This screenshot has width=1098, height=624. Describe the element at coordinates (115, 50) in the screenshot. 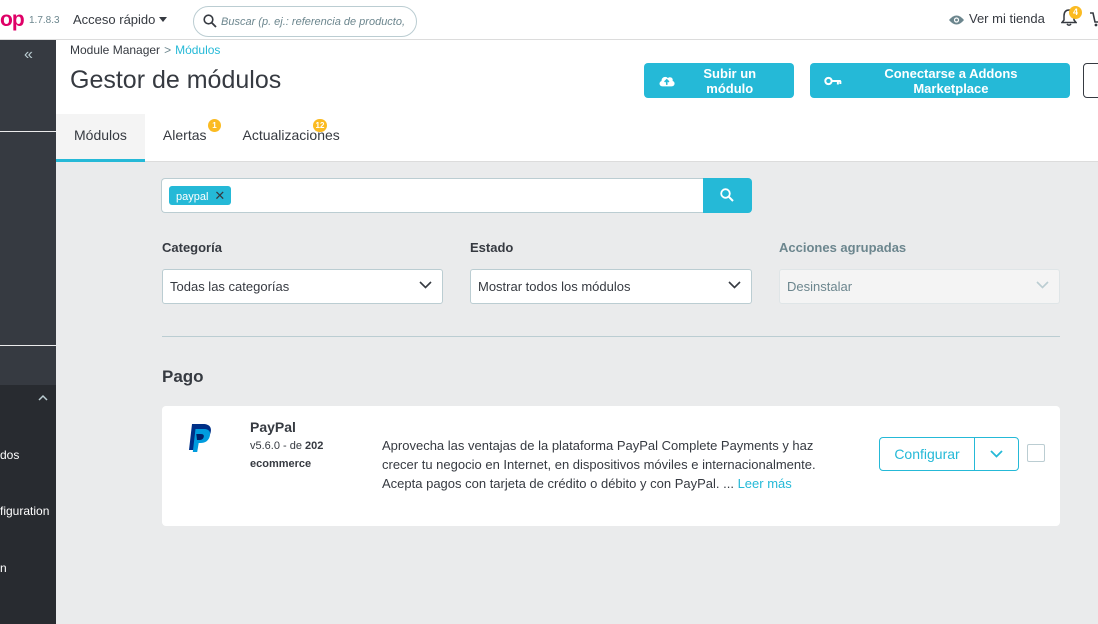

I see `breadcrumb-parent: Module Manager` at that location.